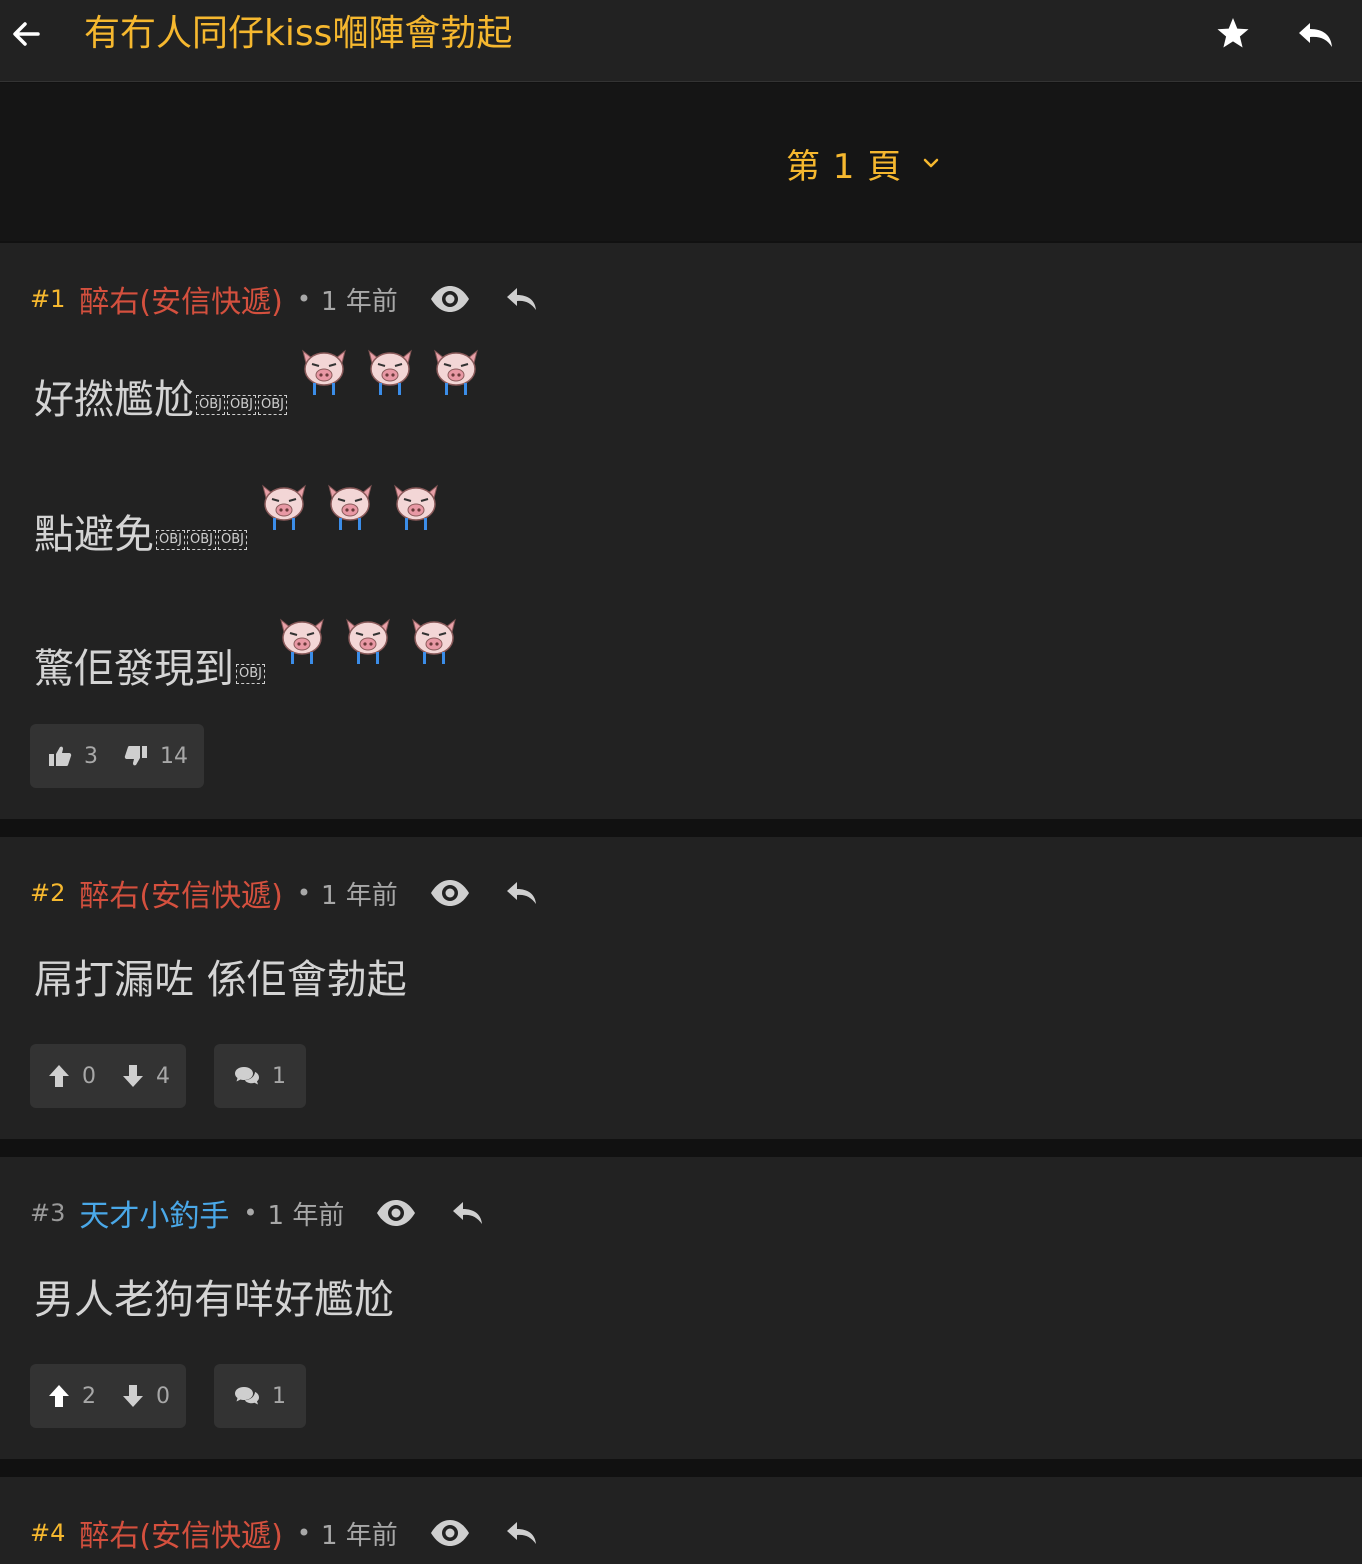  I want to click on like-button: 3, so click(73, 756).